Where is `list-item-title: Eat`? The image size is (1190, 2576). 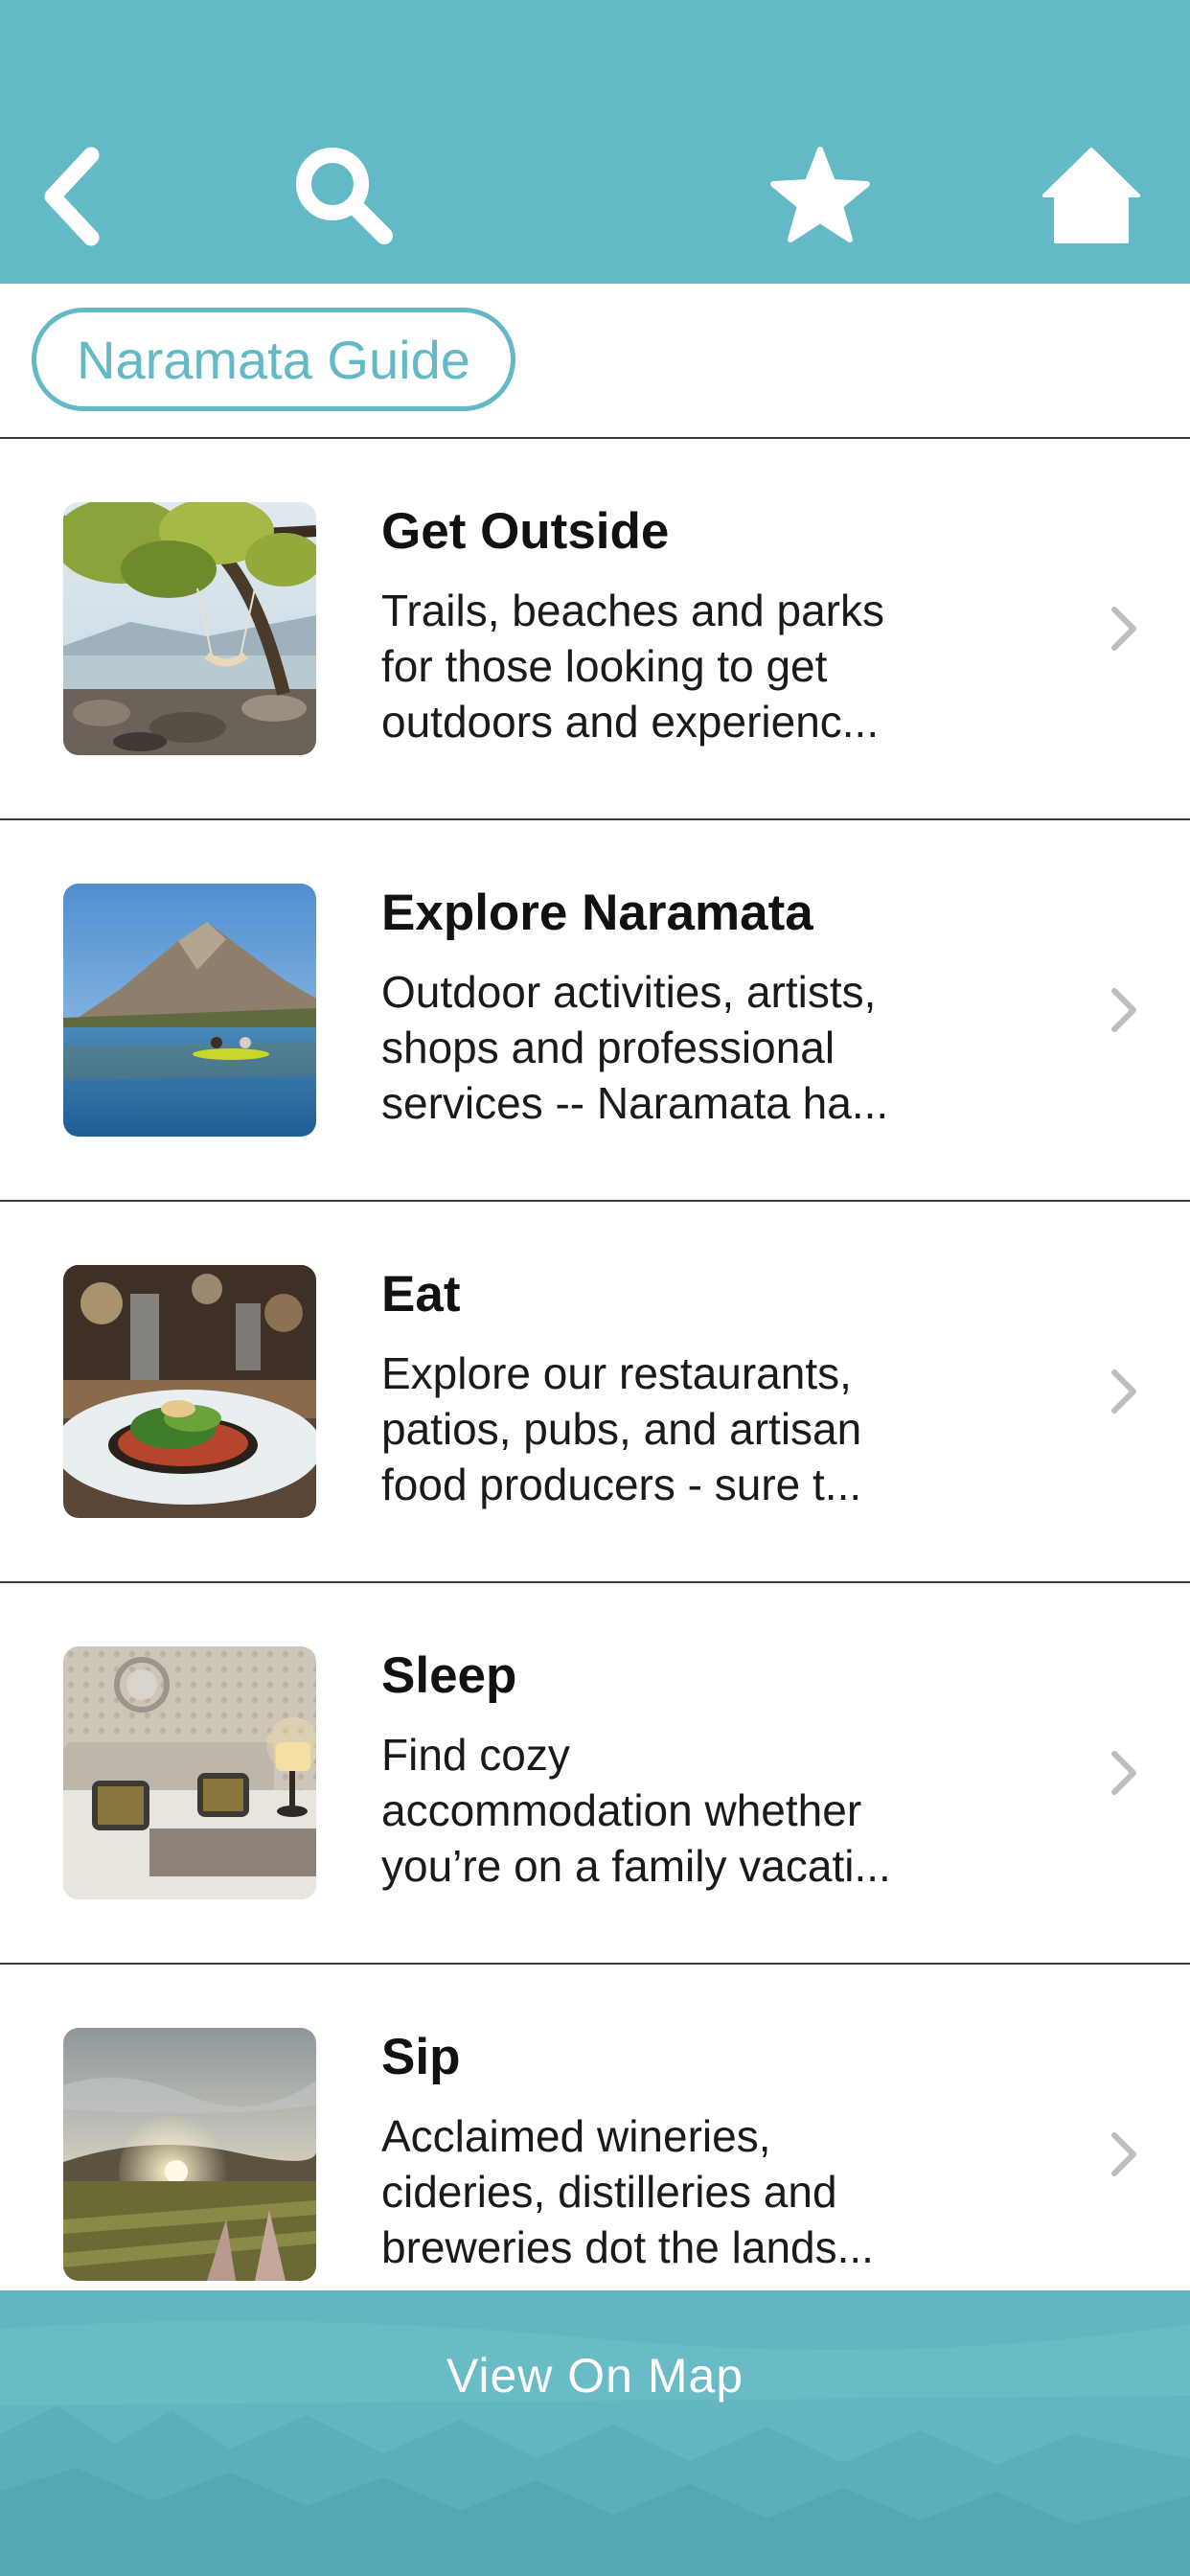
list-item-title: Eat is located at coordinates (421, 1294).